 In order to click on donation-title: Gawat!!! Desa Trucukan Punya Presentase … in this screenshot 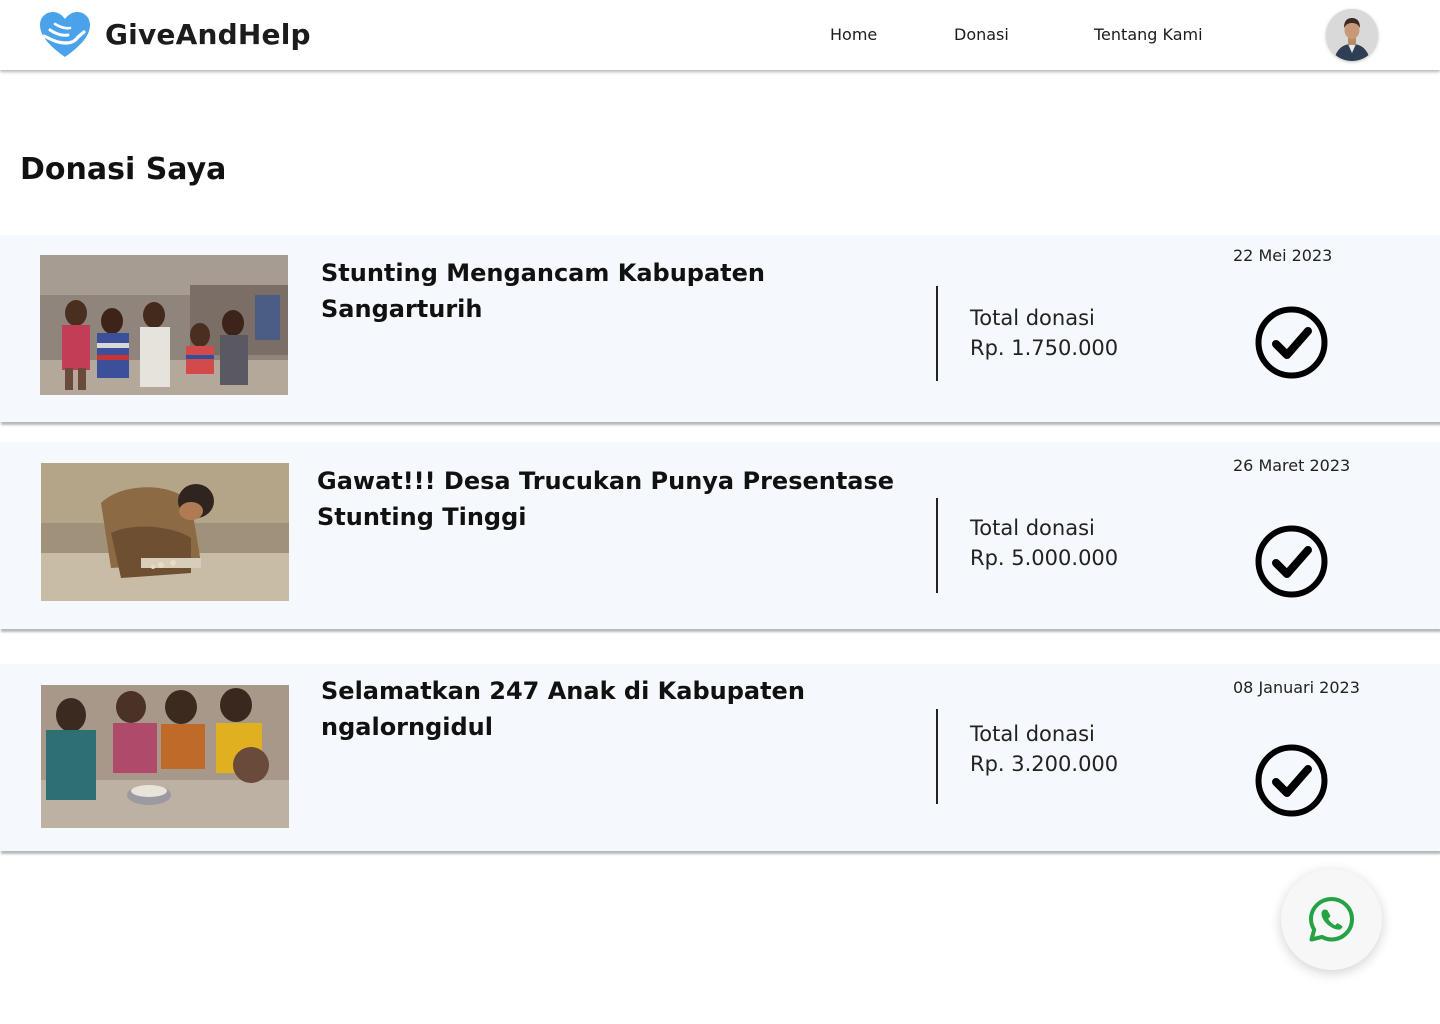, I will do `click(612, 499)`.